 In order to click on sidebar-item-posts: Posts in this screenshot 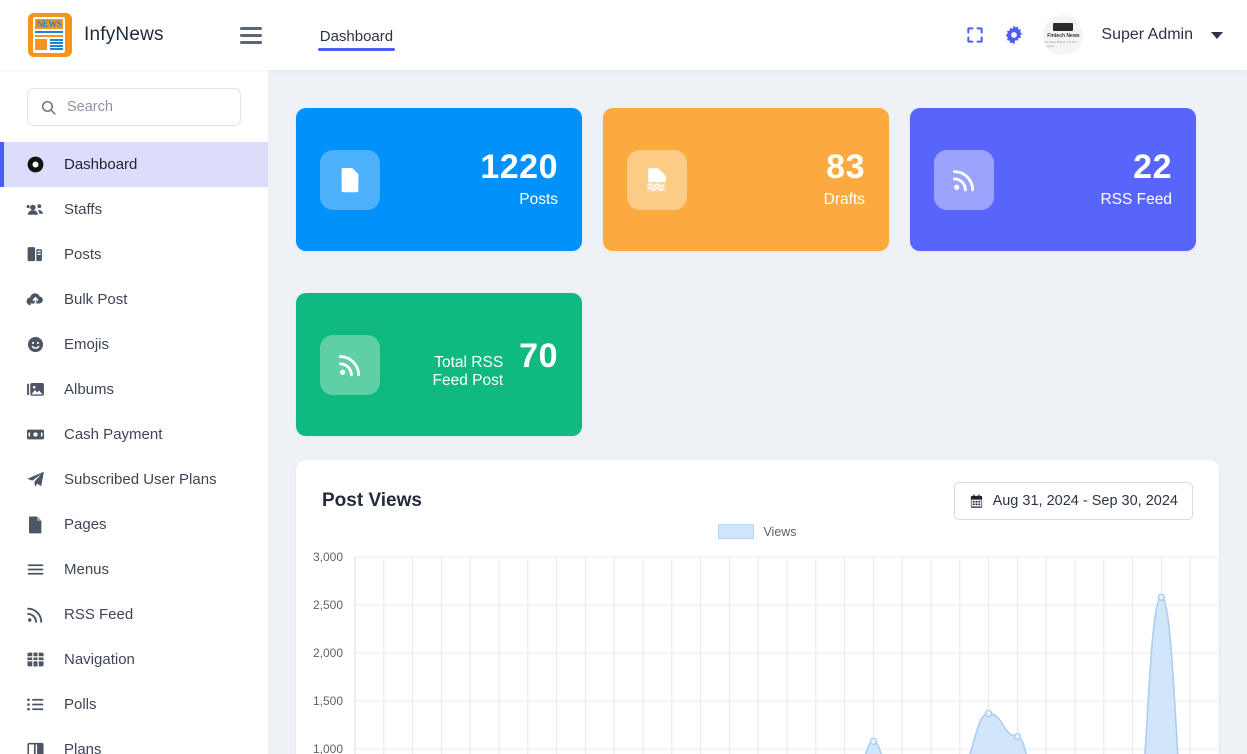, I will do `click(134, 254)`.